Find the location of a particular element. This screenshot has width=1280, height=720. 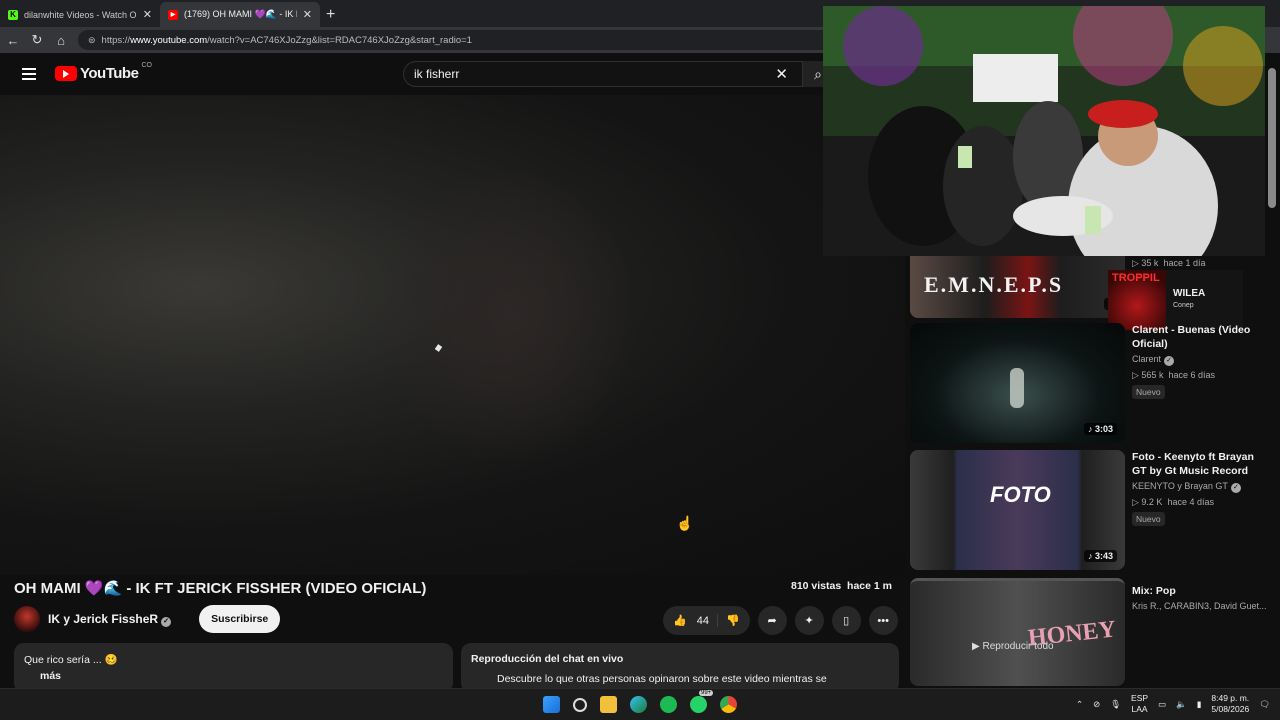

recommendation-channel: Clarent ✓ is located at coordinates (1196, 360).